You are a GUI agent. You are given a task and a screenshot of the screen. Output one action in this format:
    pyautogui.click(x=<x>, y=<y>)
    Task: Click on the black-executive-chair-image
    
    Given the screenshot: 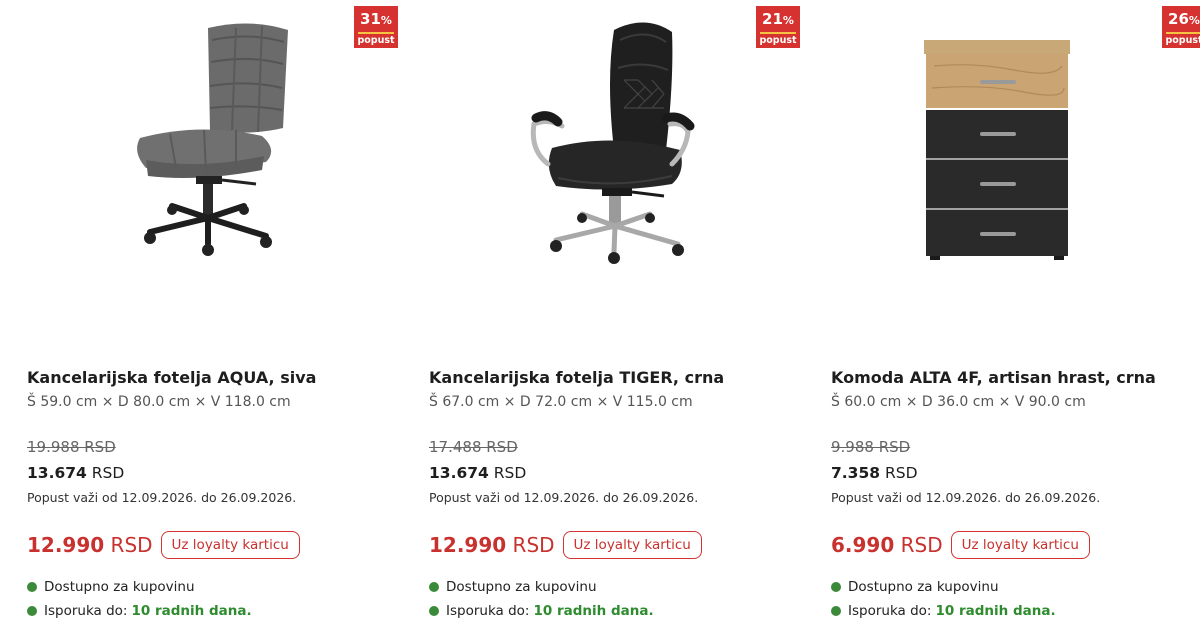 What is the action you would take?
    pyautogui.click(x=612, y=143)
    